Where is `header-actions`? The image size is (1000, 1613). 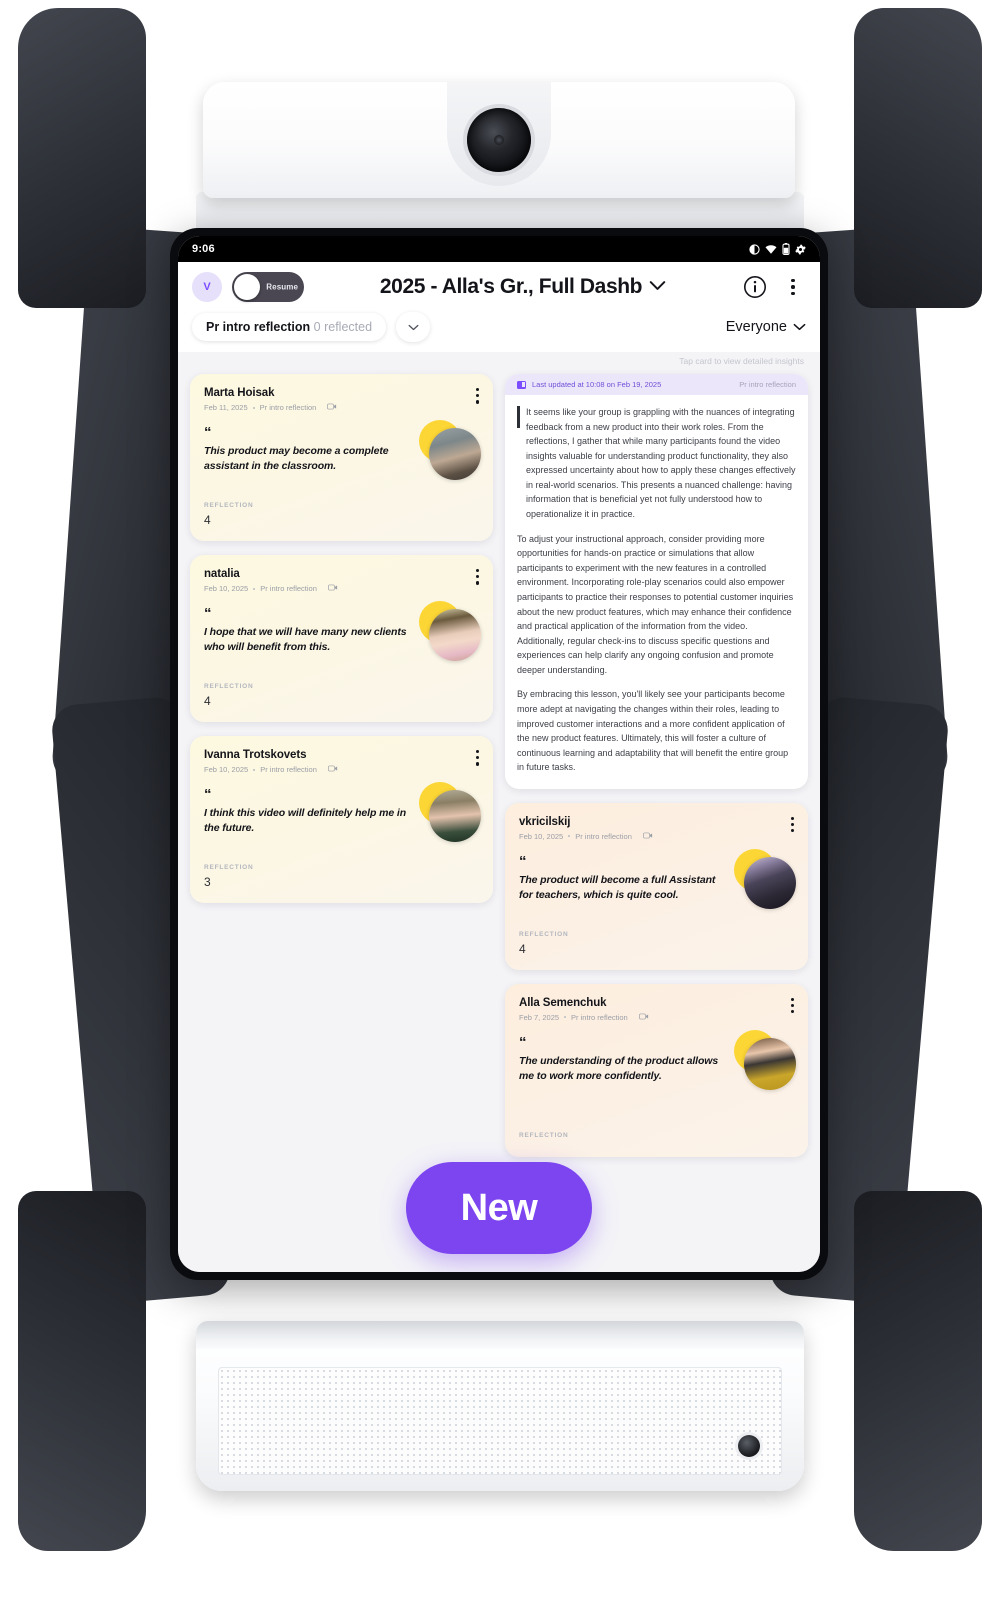 header-actions is located at coordinates (774, 287).